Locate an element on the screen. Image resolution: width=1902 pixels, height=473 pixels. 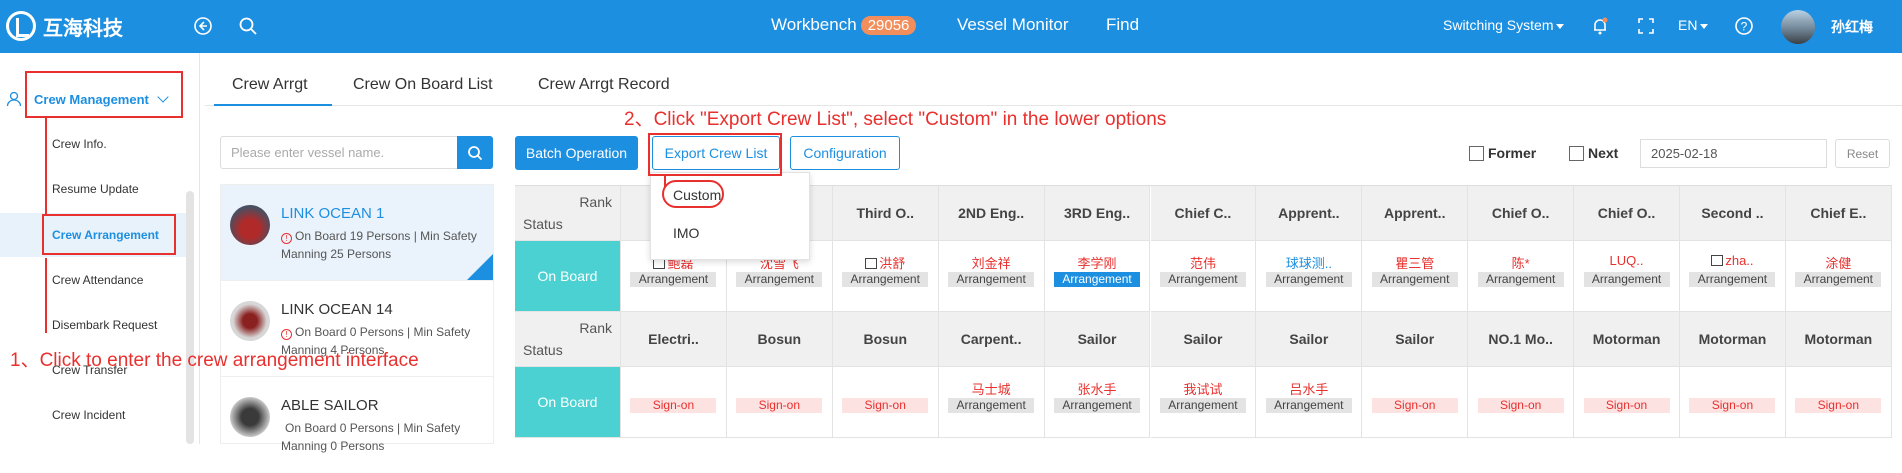
next-checkbox: Next is located at coordinates (1593, 153).